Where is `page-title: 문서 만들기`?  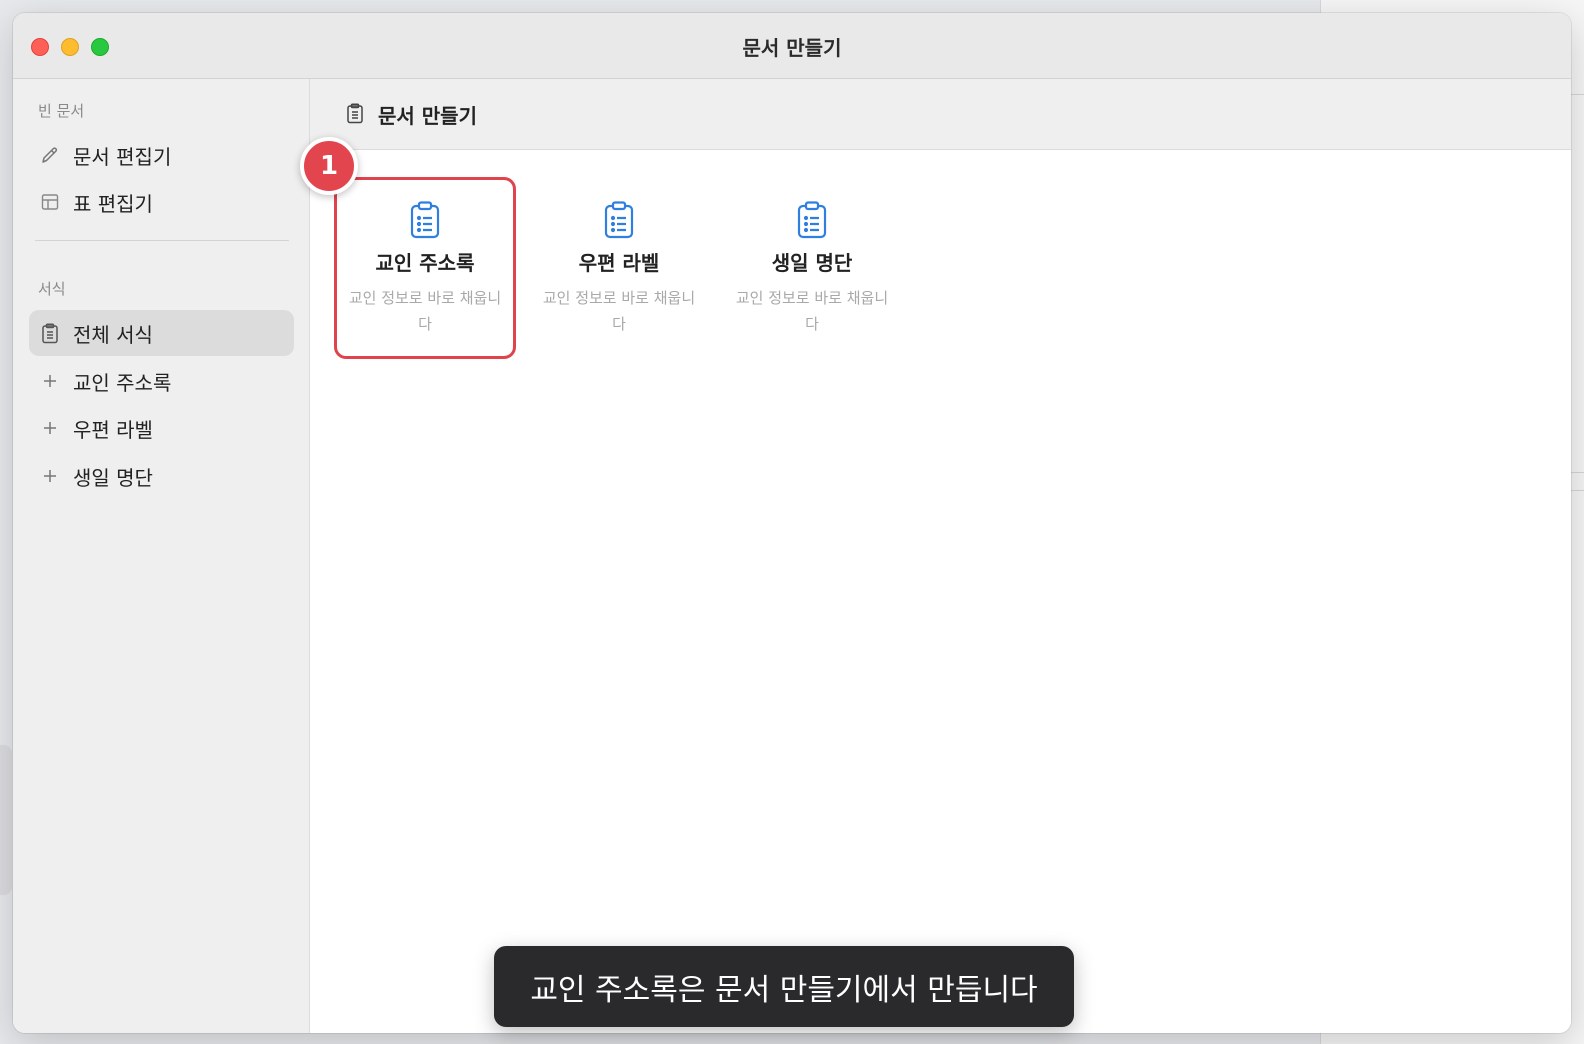
page-title: 문서 만들기 is located at coordinates (427, 116).